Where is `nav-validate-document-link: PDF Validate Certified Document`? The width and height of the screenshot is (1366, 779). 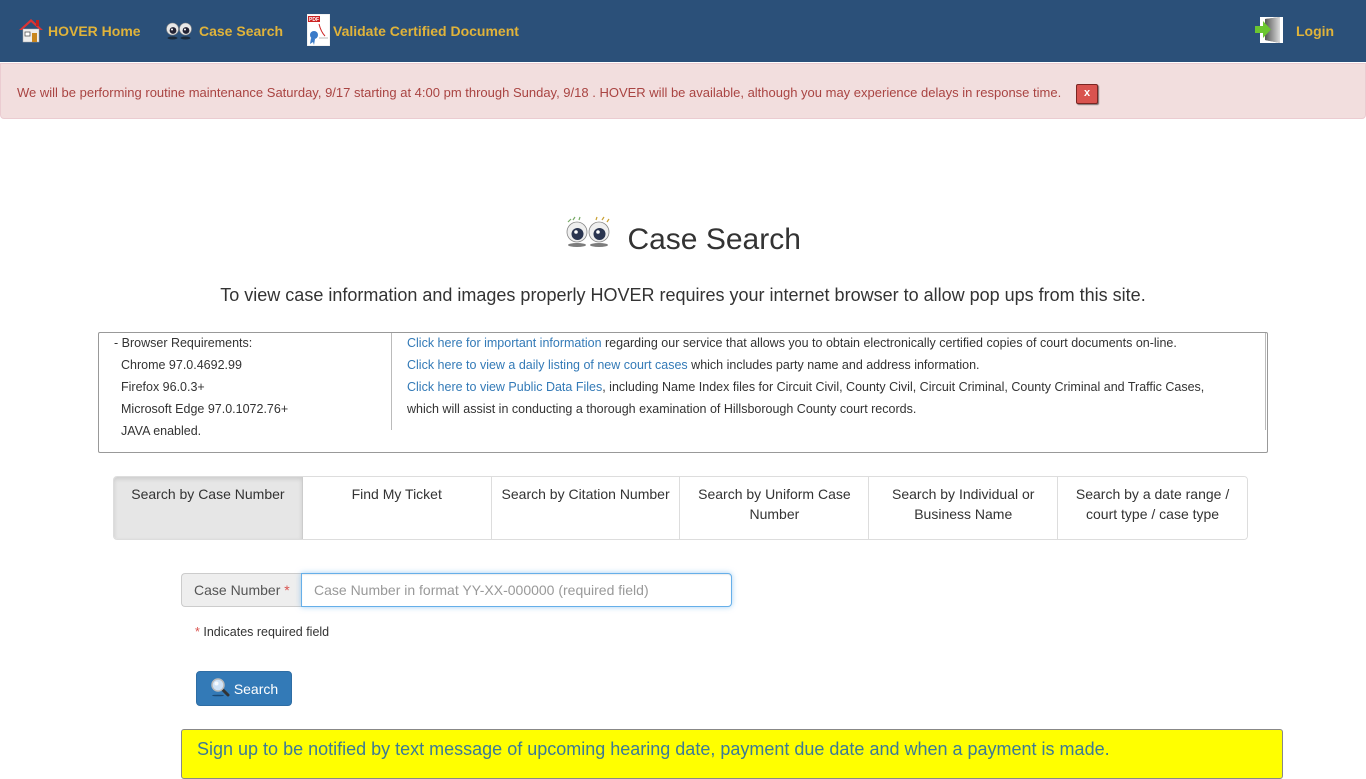 nav-validate-document-link: PDF Validate Certified Document is located at coordinates (412, 31).